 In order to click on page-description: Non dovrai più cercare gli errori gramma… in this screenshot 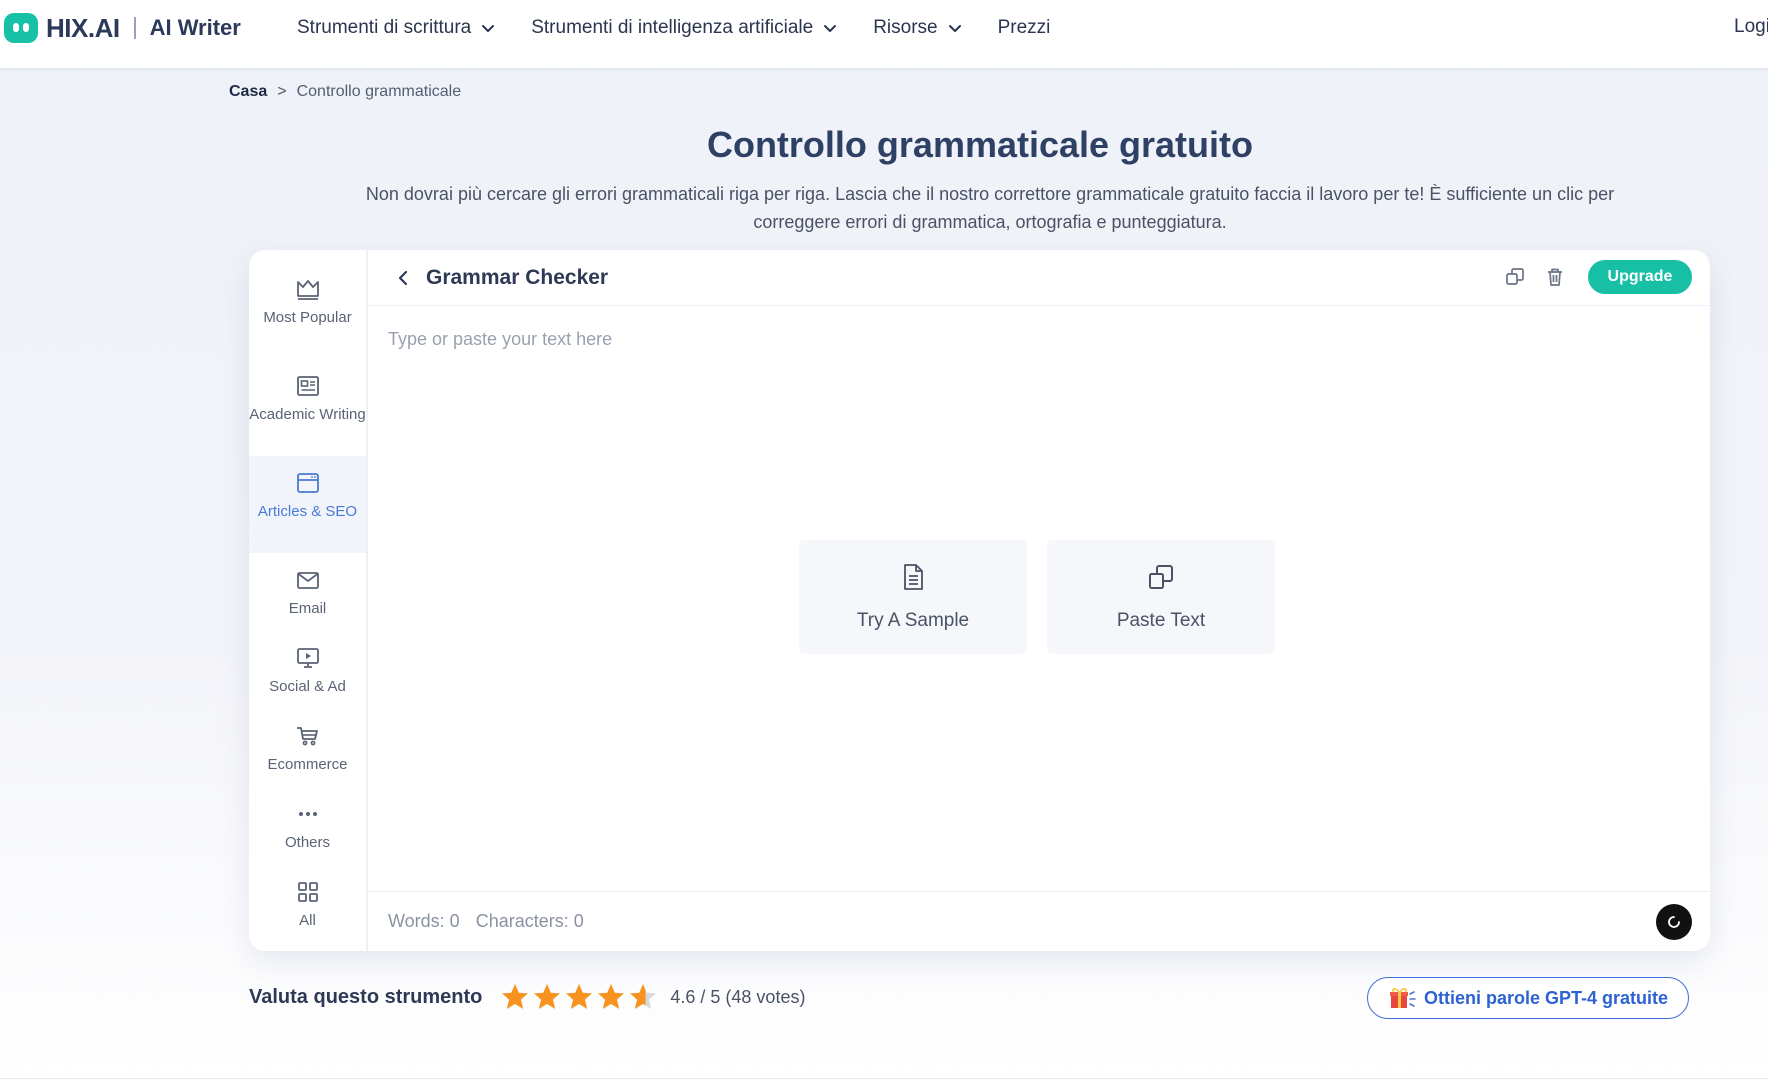, I will do `click(990, 208)`.